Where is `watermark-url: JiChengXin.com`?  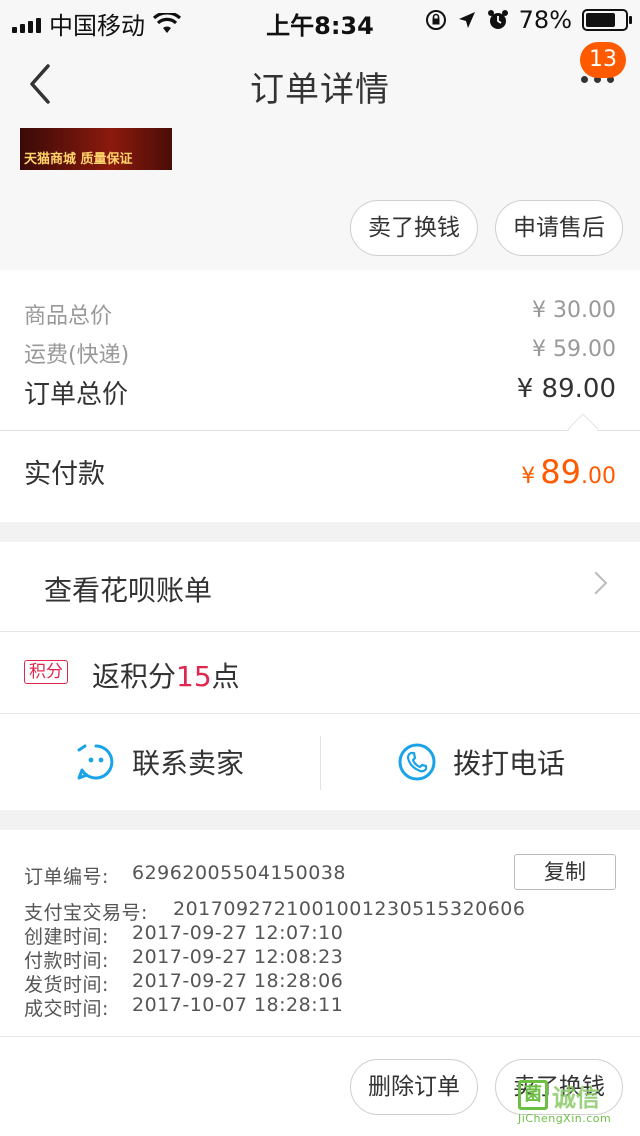
watermark-url: JiChengXin.com is located at coordinates (565, 1118).